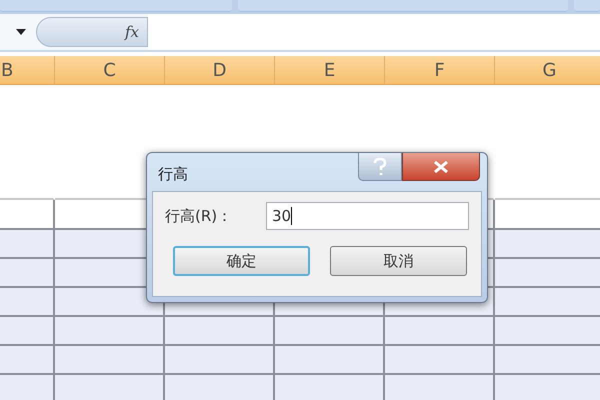 The image size is (600, 400). I want to click on question-mark-icon, so click(380, 167).